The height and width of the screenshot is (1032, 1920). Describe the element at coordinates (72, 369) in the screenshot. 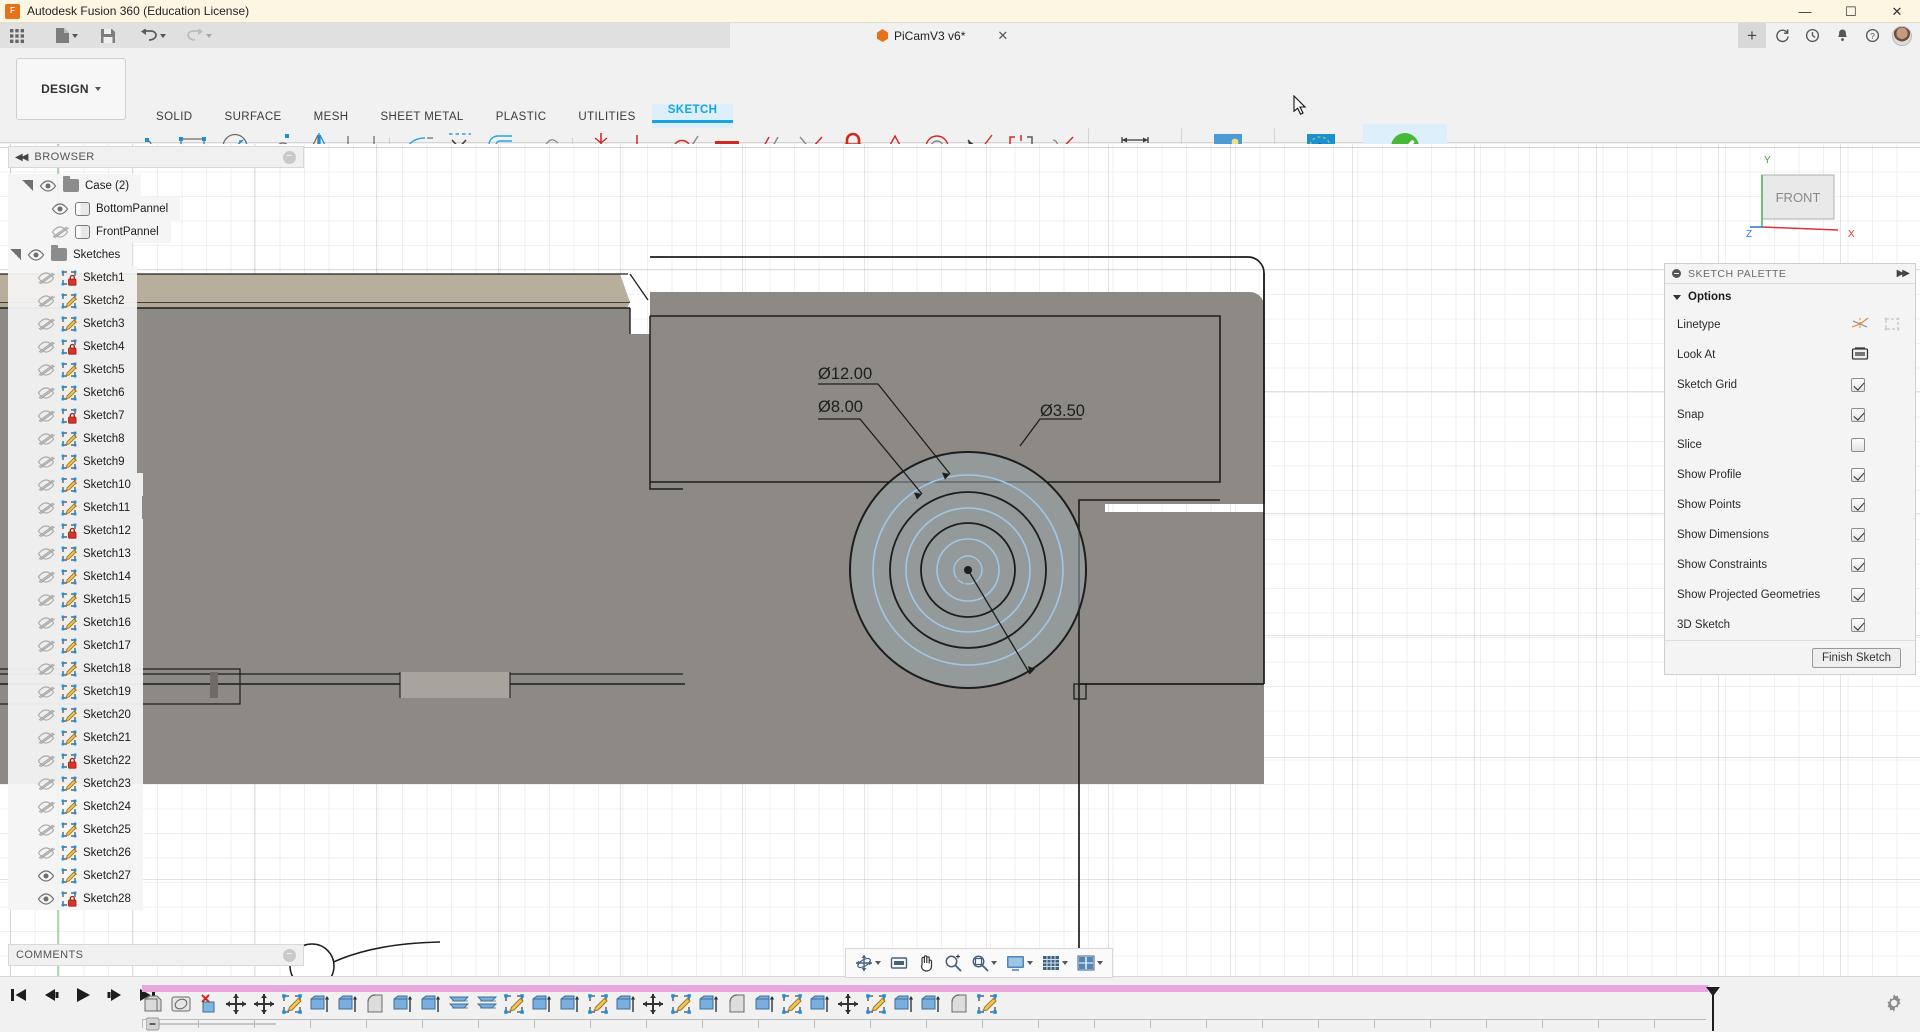

I see `browser-item-sketch5: Sketch5` at that location.